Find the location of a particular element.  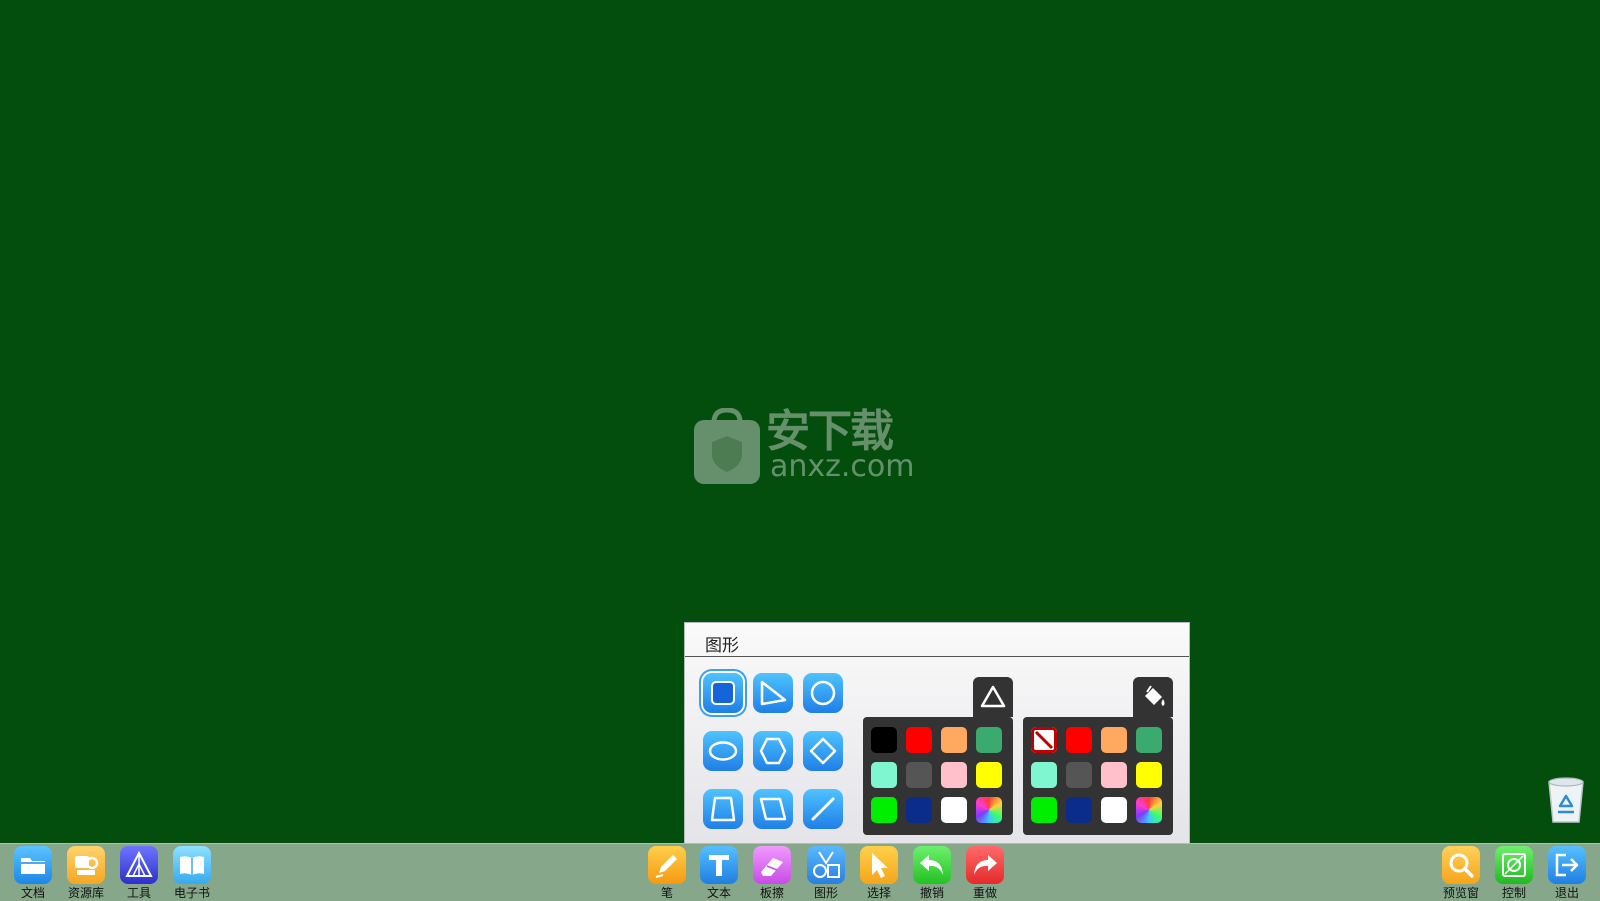

pen-button: 笔 is located at coordinates (667, 873).